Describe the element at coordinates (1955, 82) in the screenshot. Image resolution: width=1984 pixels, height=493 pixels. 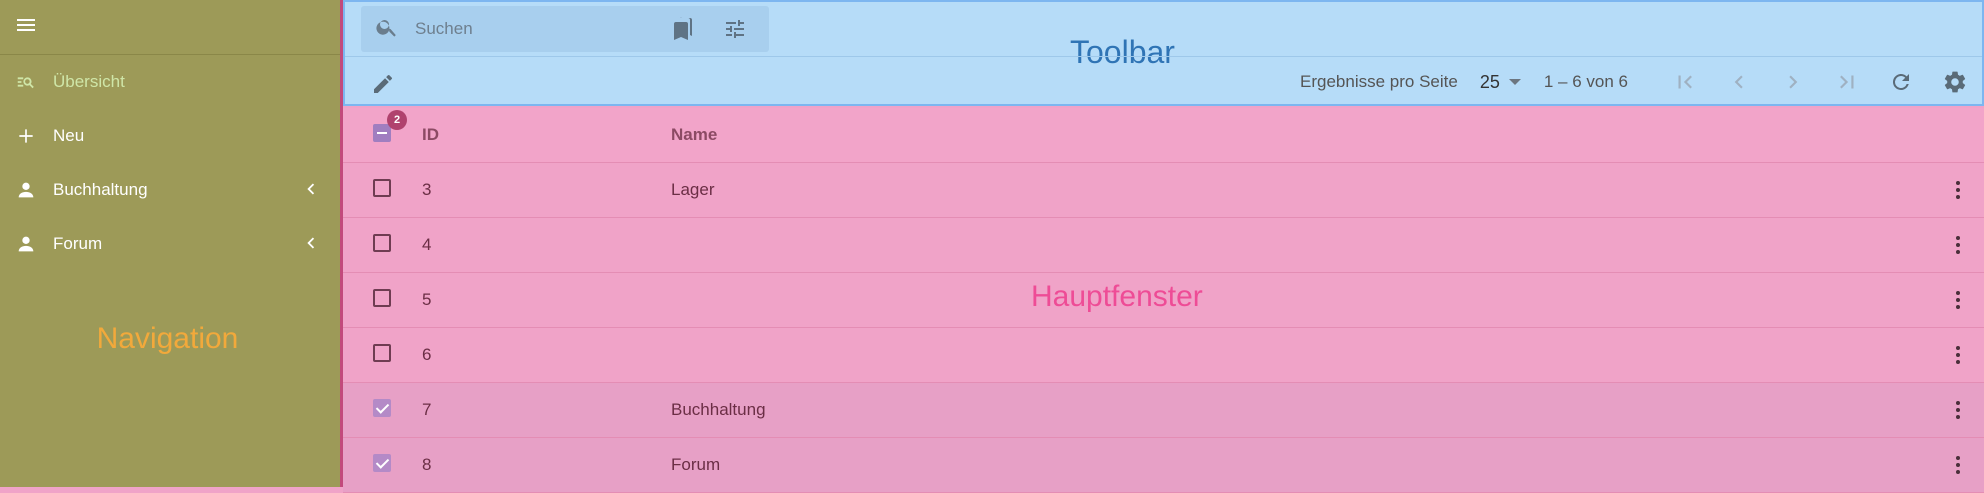
I see `settings-gear-icon` at that location.